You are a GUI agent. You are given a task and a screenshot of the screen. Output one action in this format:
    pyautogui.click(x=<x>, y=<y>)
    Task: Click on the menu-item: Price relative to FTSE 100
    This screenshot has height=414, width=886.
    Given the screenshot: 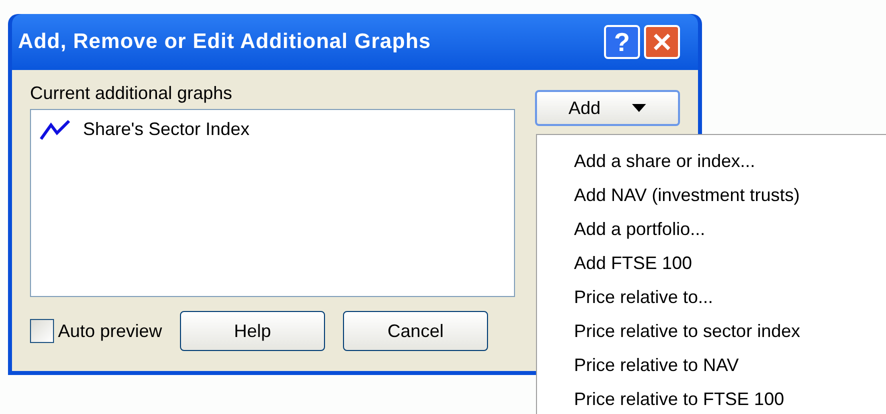 What is the action you would take?
    pyautogui.click(x=711, y=398)
    